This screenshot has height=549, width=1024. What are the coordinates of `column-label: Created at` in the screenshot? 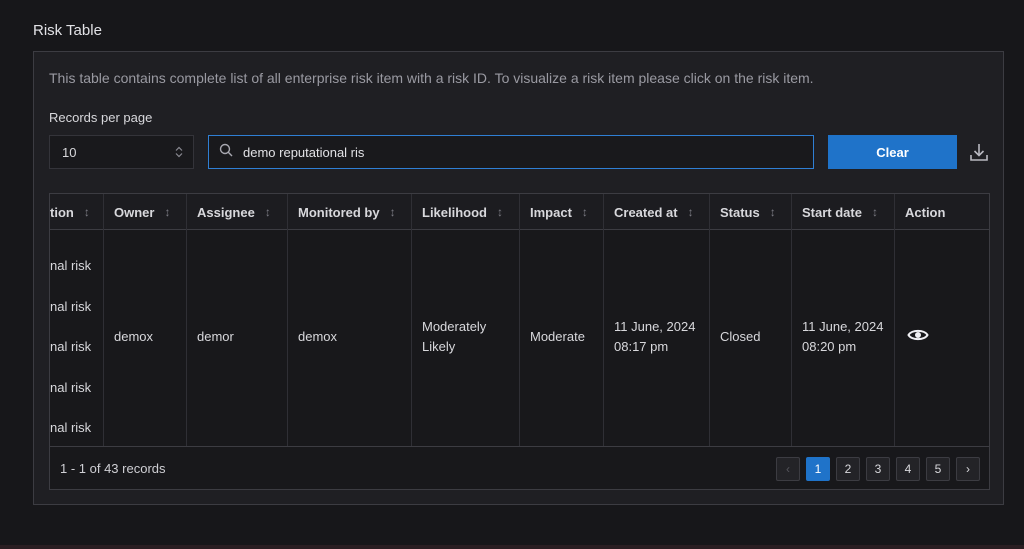 It's located at (646, 212).